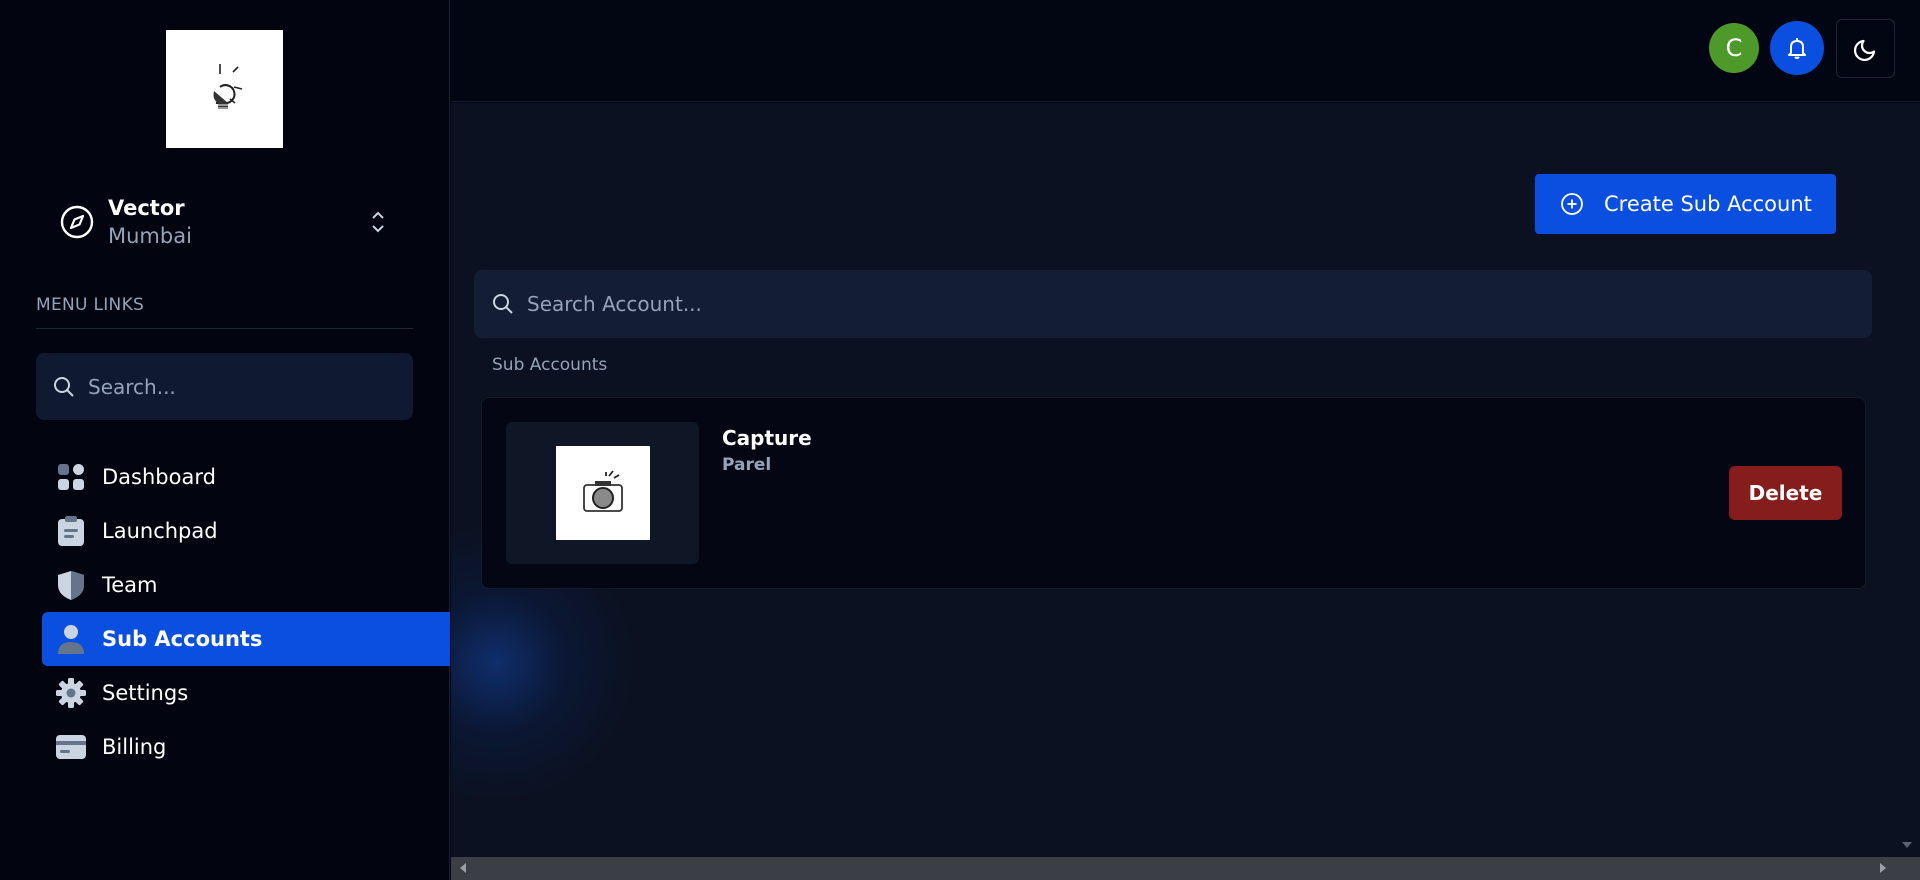  What do you see at coordinates (160, 531) in the screenshot?
I see `sidebar-item-label: Launchpad` at bounding box center [160, 531].